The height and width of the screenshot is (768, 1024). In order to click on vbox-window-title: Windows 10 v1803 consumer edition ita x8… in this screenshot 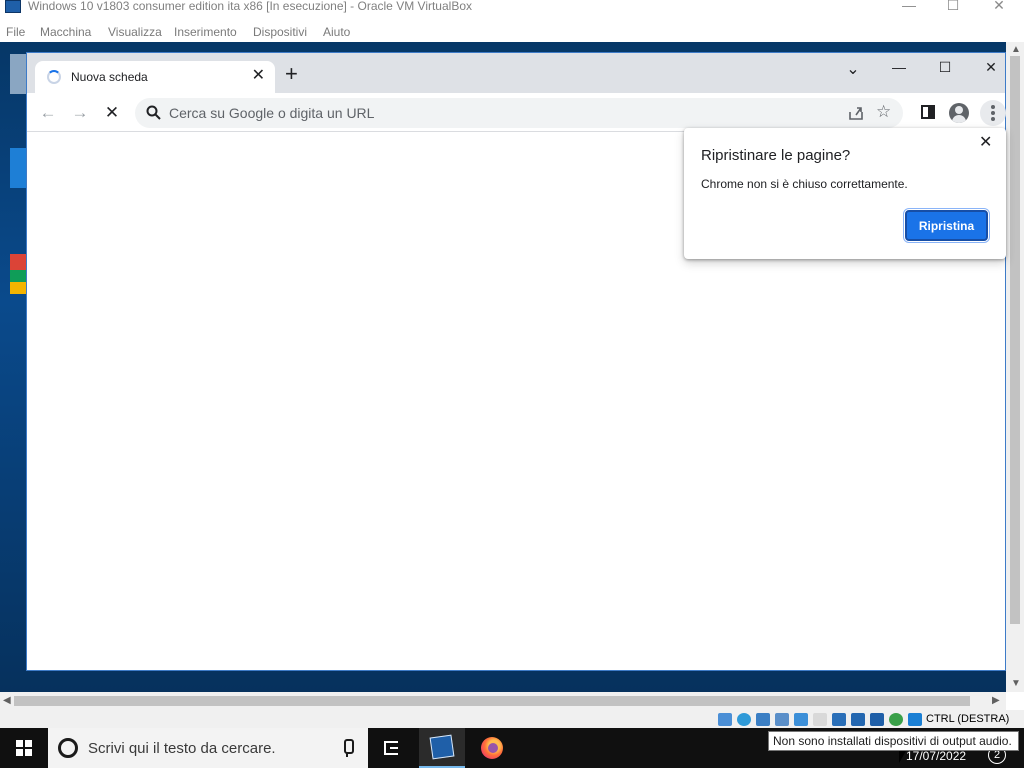, I will do `click(250, 6)`.